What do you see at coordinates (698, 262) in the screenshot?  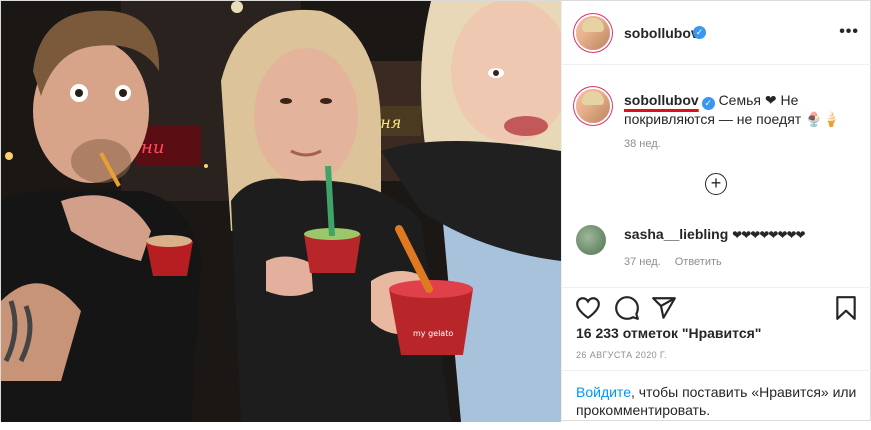 I see `reply-button: Ответить` at bounding box center [698, 262].